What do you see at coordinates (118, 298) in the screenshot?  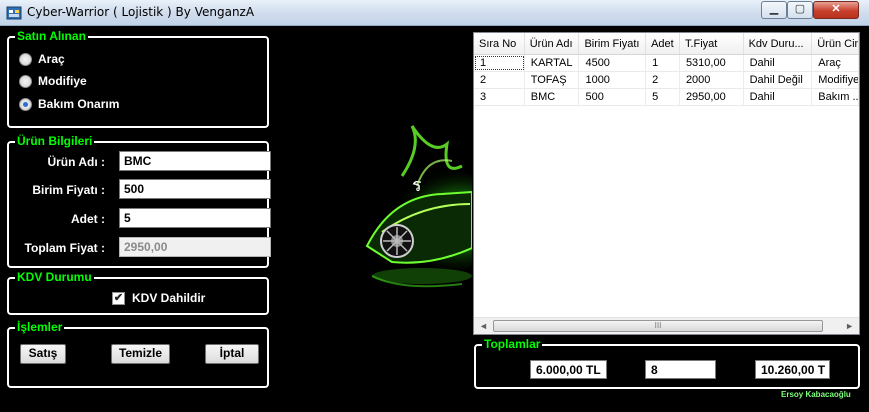 I see `checkbox-checked-icon: ✔` at bounding box center [118, 298].